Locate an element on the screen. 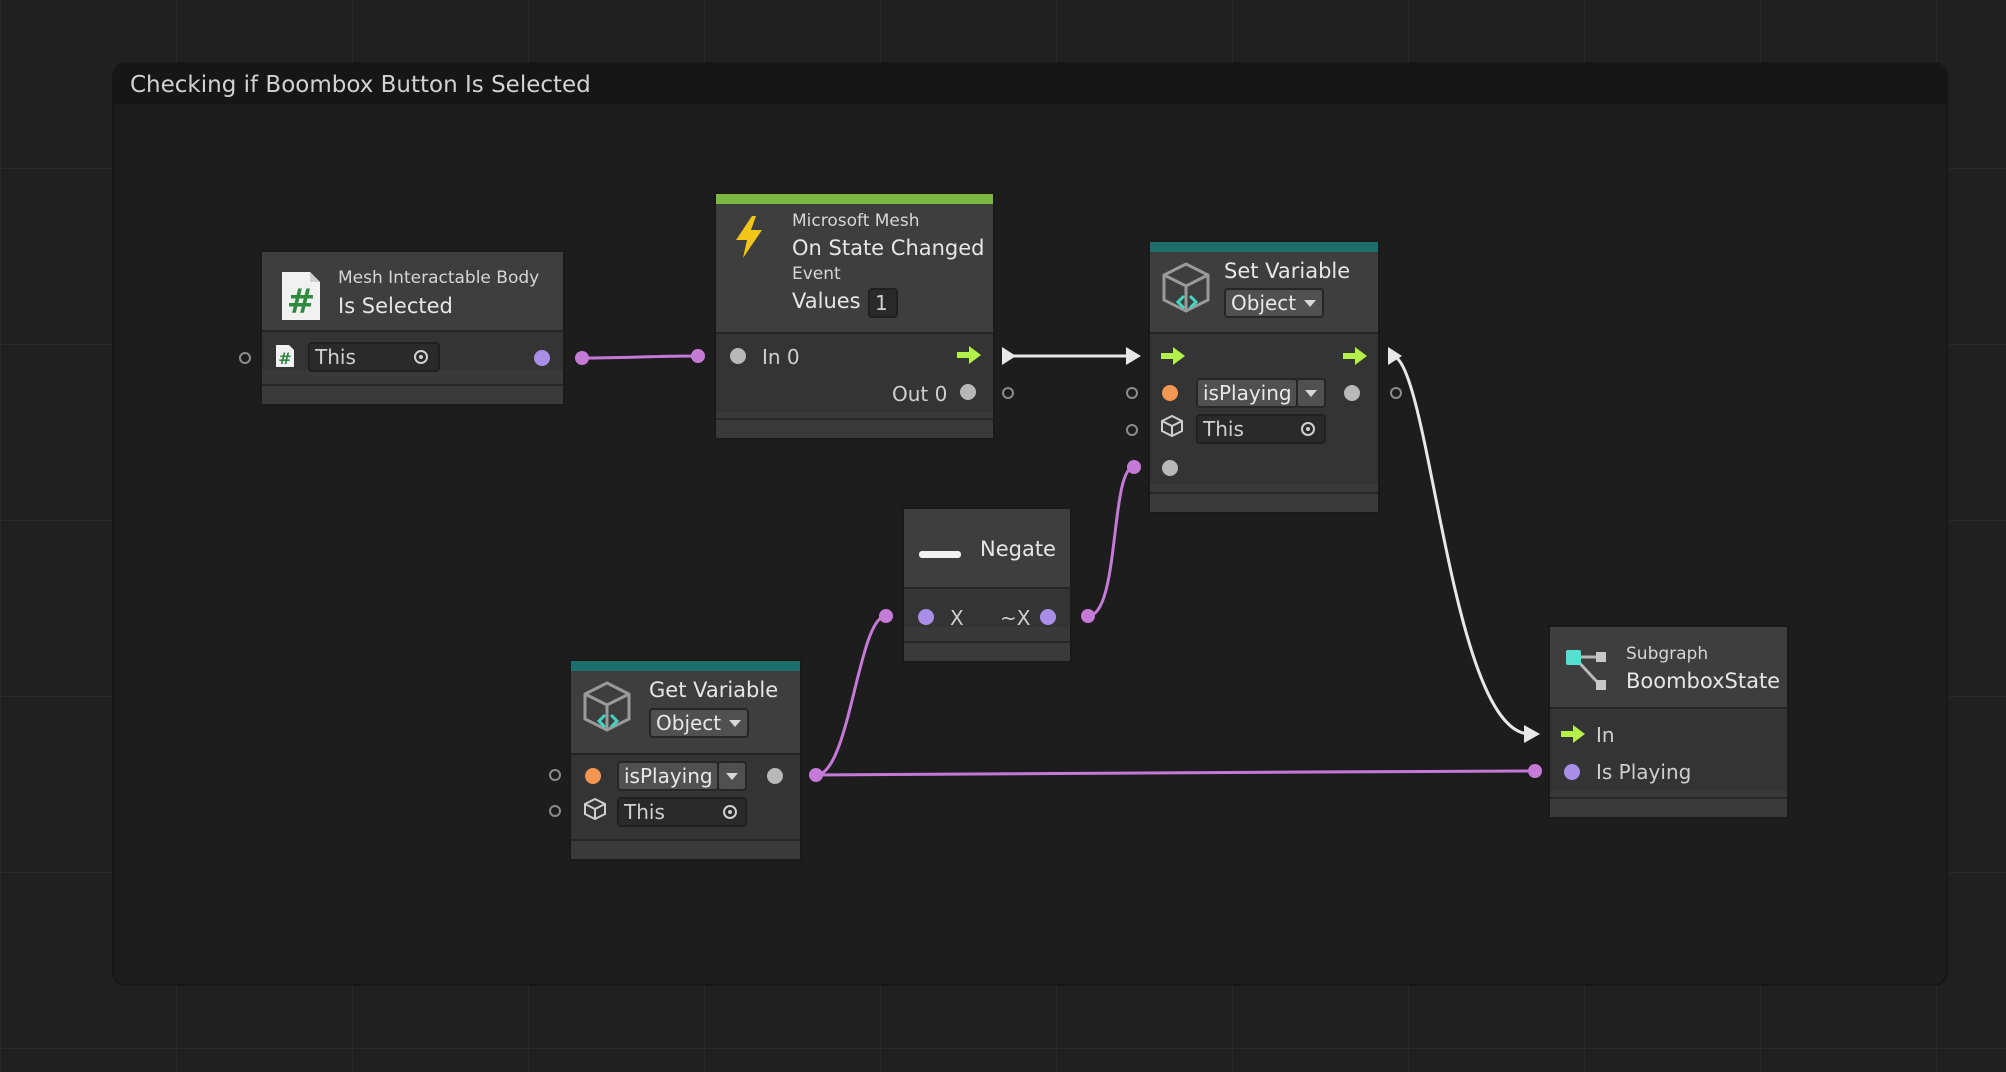 This screenshot has width=2006, height=1072. subgraph-icon is located at coordinates (1588, 673).